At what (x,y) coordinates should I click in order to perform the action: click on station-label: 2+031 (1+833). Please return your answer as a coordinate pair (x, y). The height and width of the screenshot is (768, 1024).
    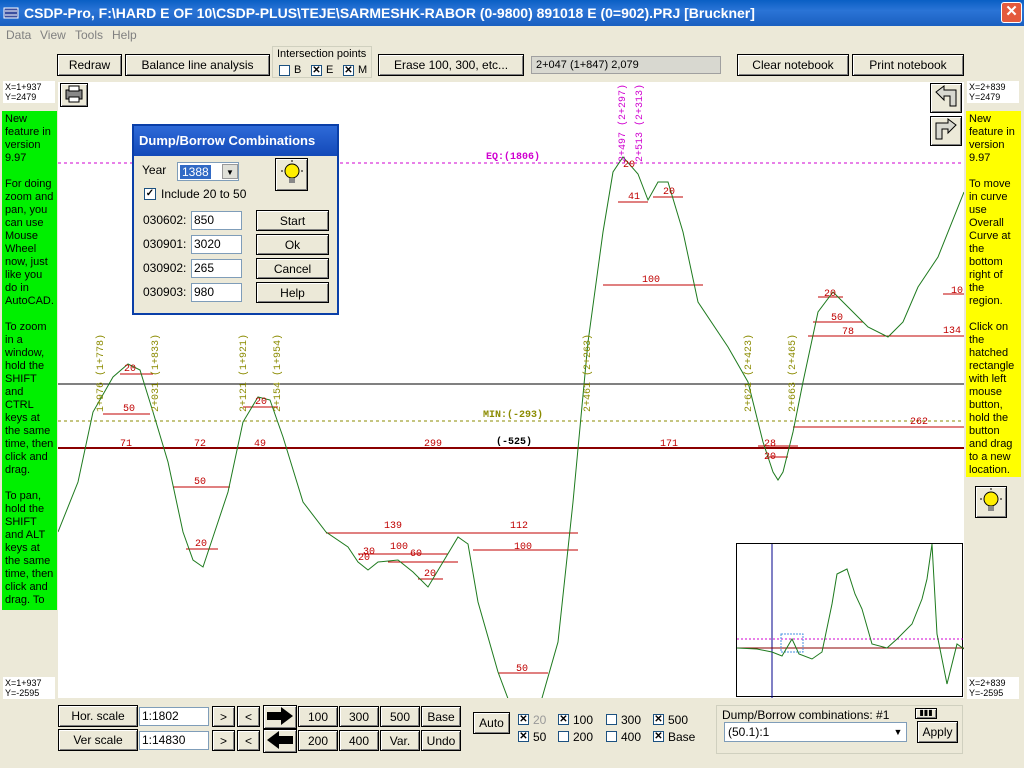
    Looking at the image, I should click on (156, 373).